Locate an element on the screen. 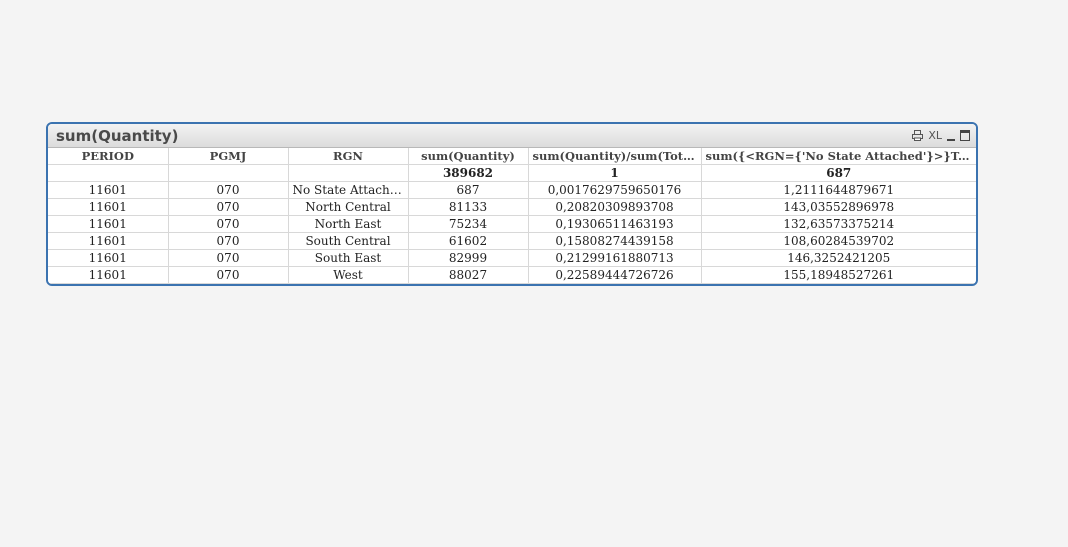  table-cell: 0,20820309893708 is located at coordinates (615, 207).